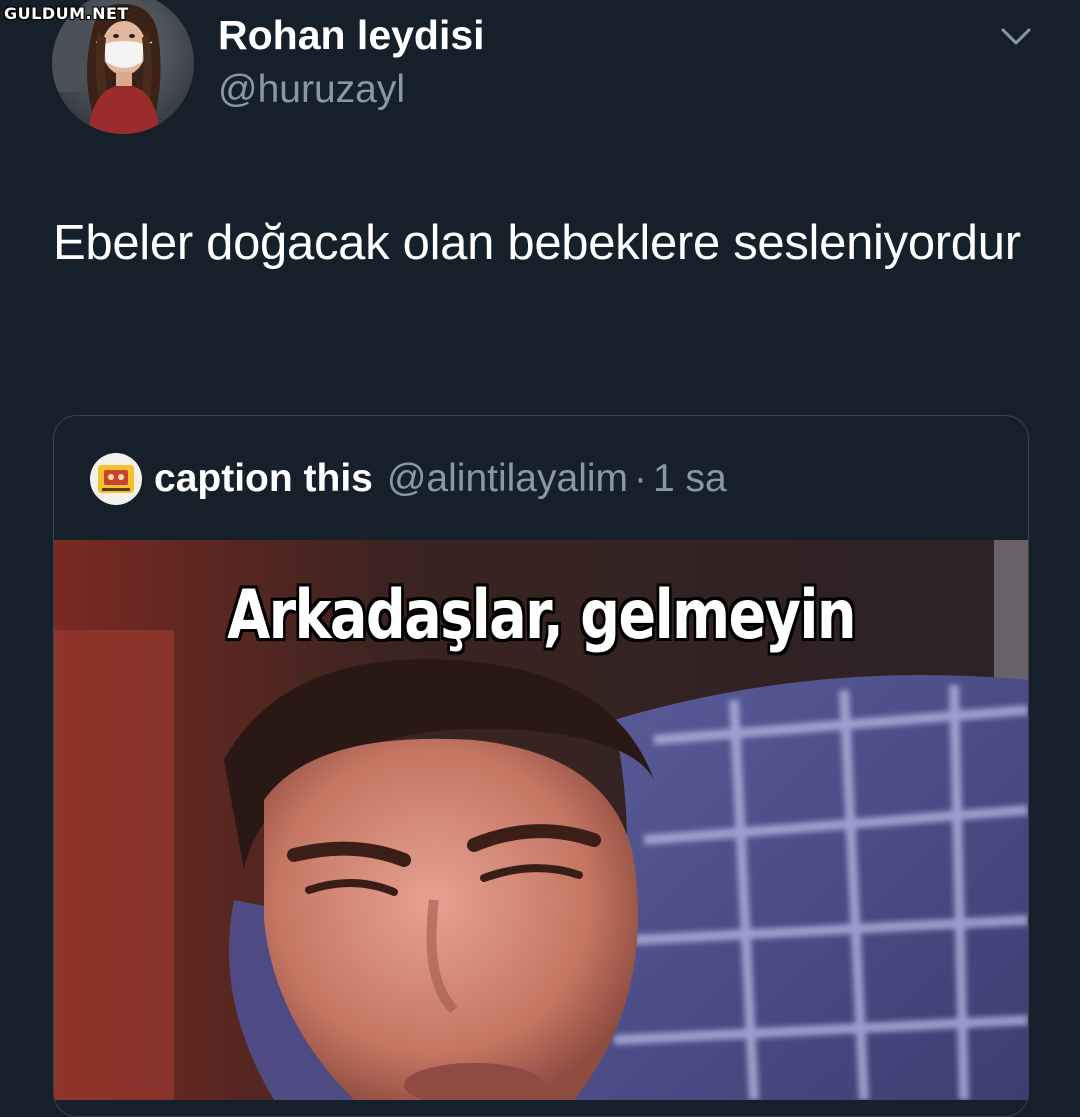 This screenshot has height=1117, width=1080. Describe the element at coordinates (351, 35) in the screenshot. I see `author-name: Rohan leydisi` at that location.